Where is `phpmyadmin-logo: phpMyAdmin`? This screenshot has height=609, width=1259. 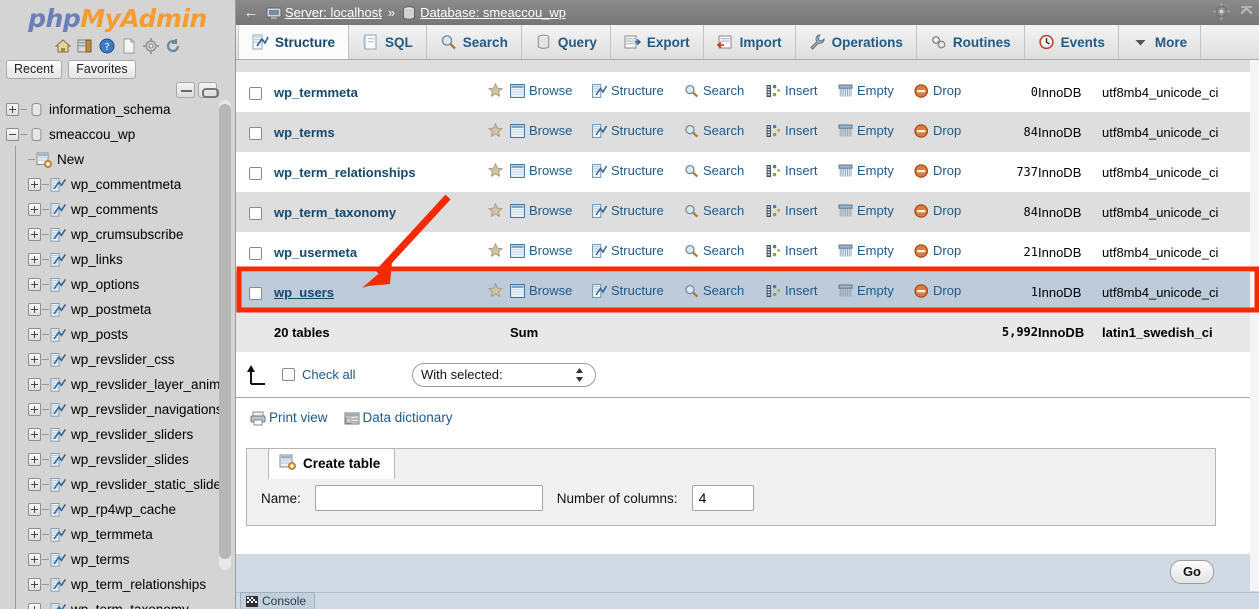 phpmyadmin-logo: phpMyAdmin is located at coordinates (117, 17).